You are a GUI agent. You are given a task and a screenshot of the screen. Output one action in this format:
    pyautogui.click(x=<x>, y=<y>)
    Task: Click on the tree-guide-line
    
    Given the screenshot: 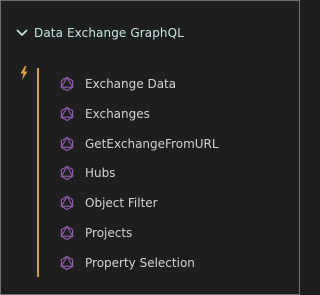 What is the action you would take?
    pyautogui.click(x=38, y=172)
    